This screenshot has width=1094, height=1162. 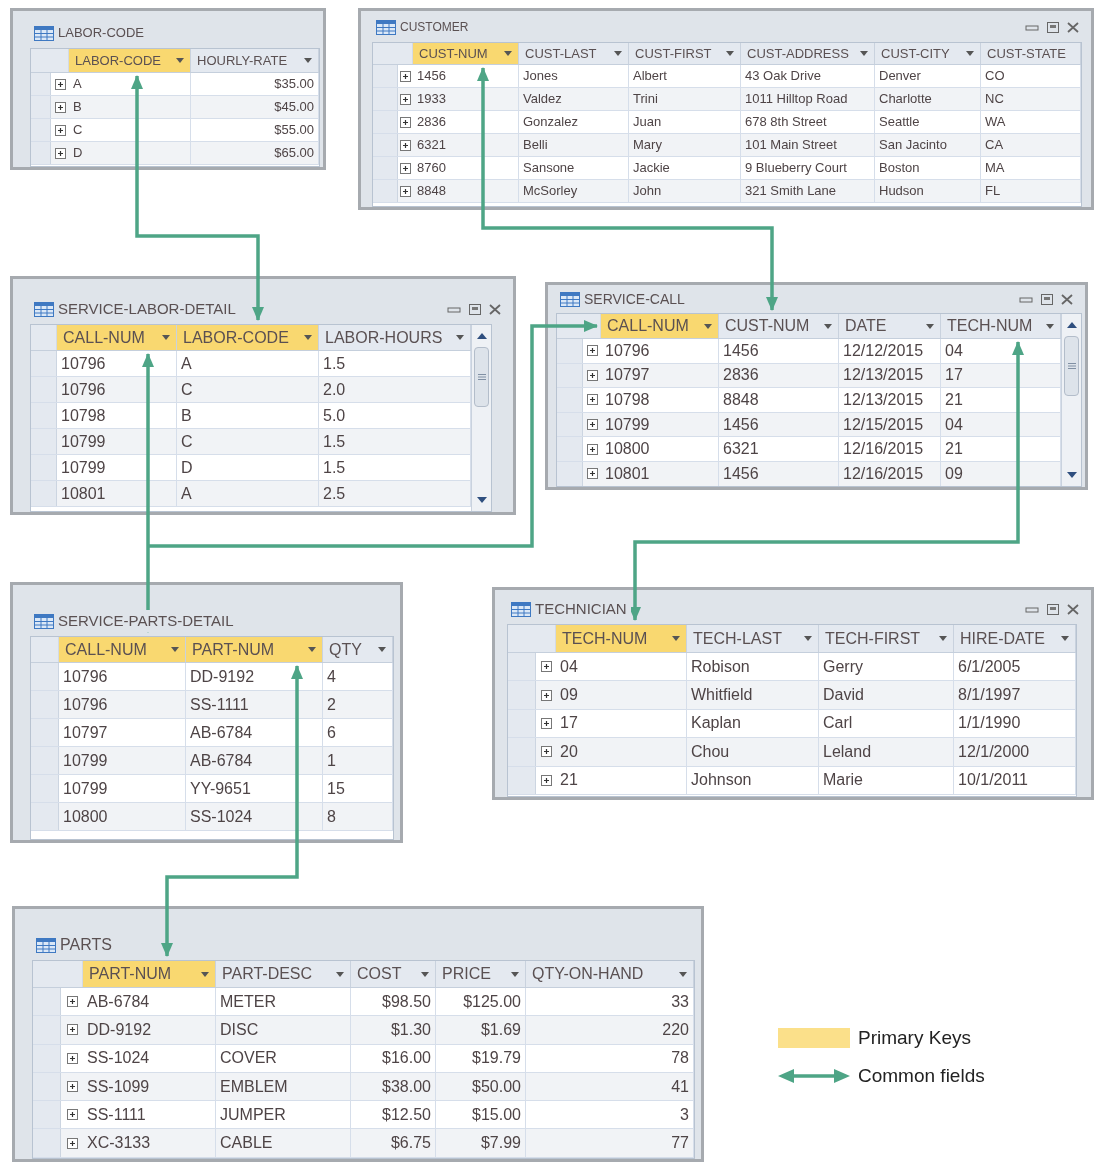 I want to click on table-icon, so click(x=570, y=299).